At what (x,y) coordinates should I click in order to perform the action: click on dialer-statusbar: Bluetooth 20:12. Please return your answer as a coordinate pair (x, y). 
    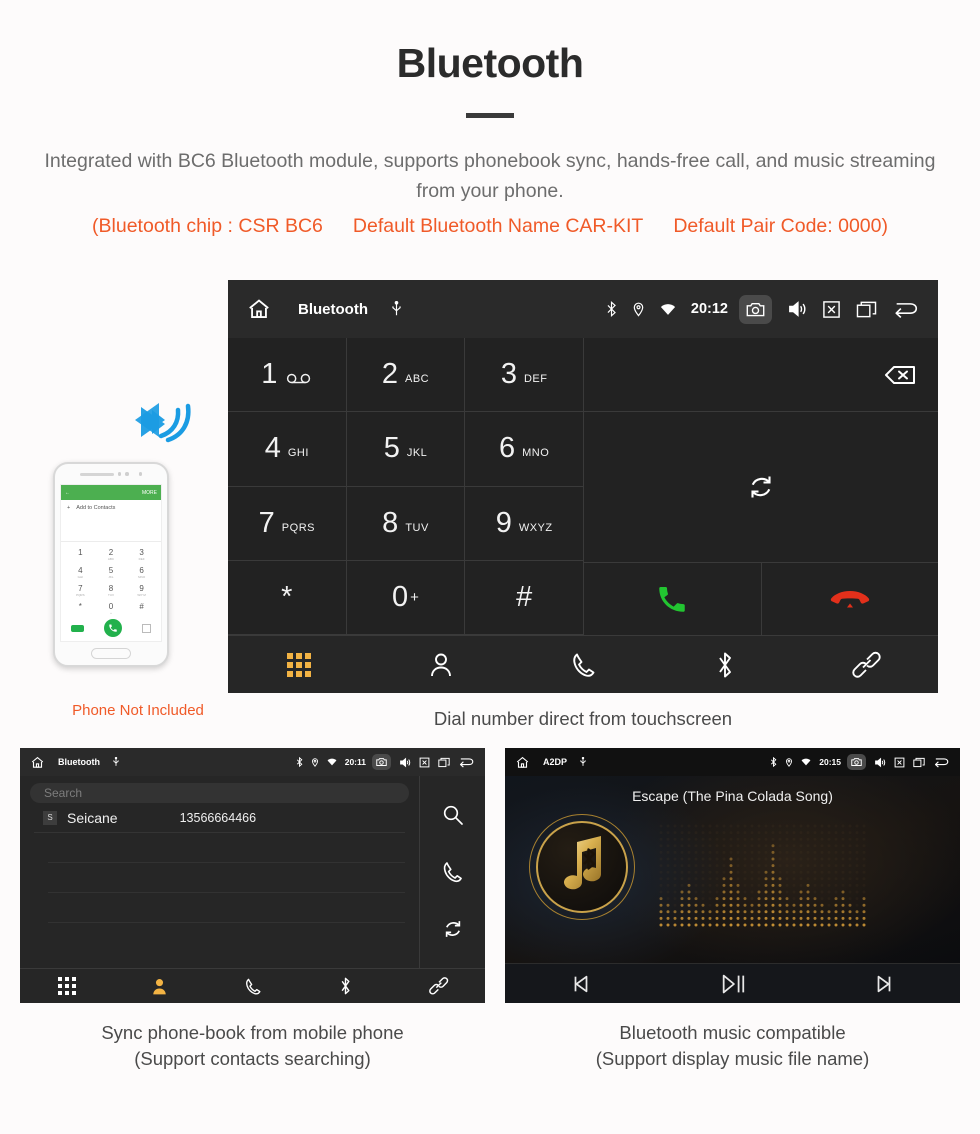
    Looking at the image, I should click on (583, 309).